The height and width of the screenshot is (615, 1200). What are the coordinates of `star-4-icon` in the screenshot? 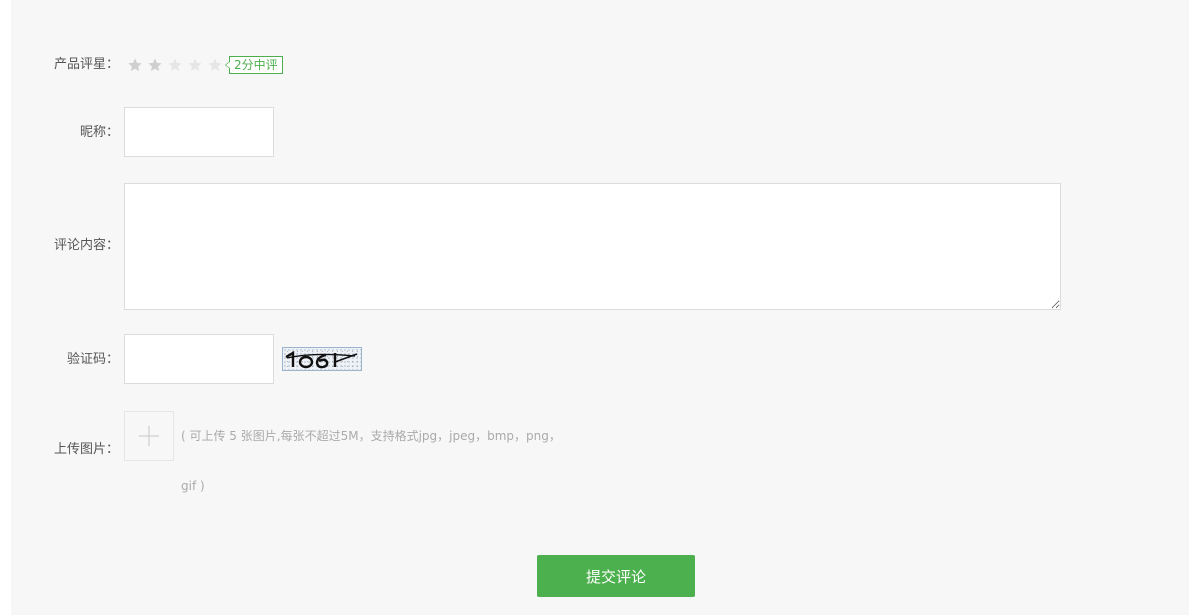 It's located at (195, 65).